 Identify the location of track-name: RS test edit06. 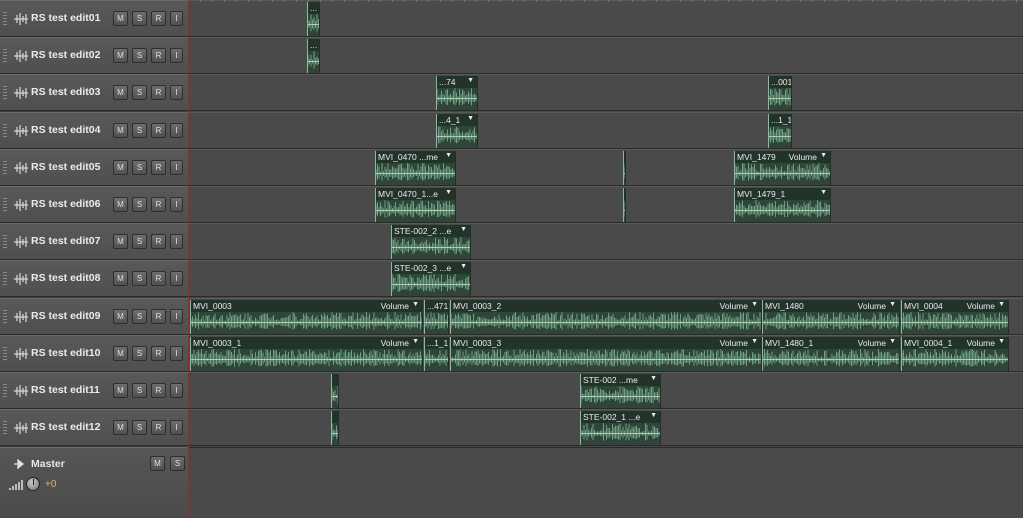
(65, 204).